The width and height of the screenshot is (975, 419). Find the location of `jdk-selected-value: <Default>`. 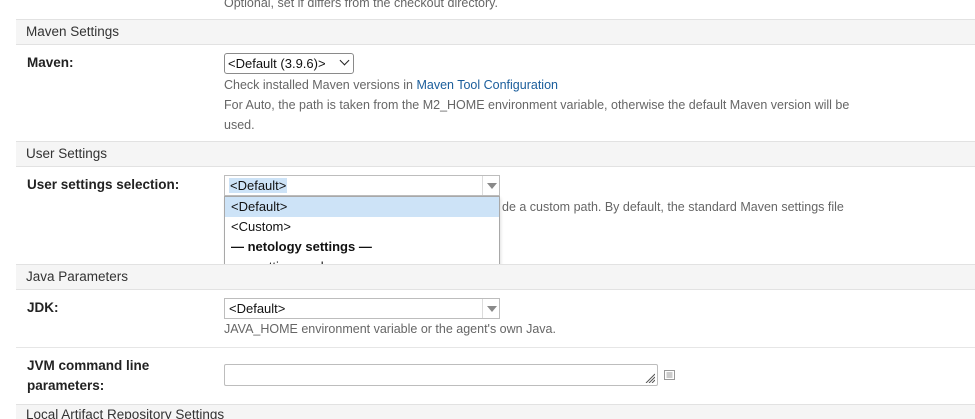

jdk-selected-value: <Default> is located at coordinates (257, 308).